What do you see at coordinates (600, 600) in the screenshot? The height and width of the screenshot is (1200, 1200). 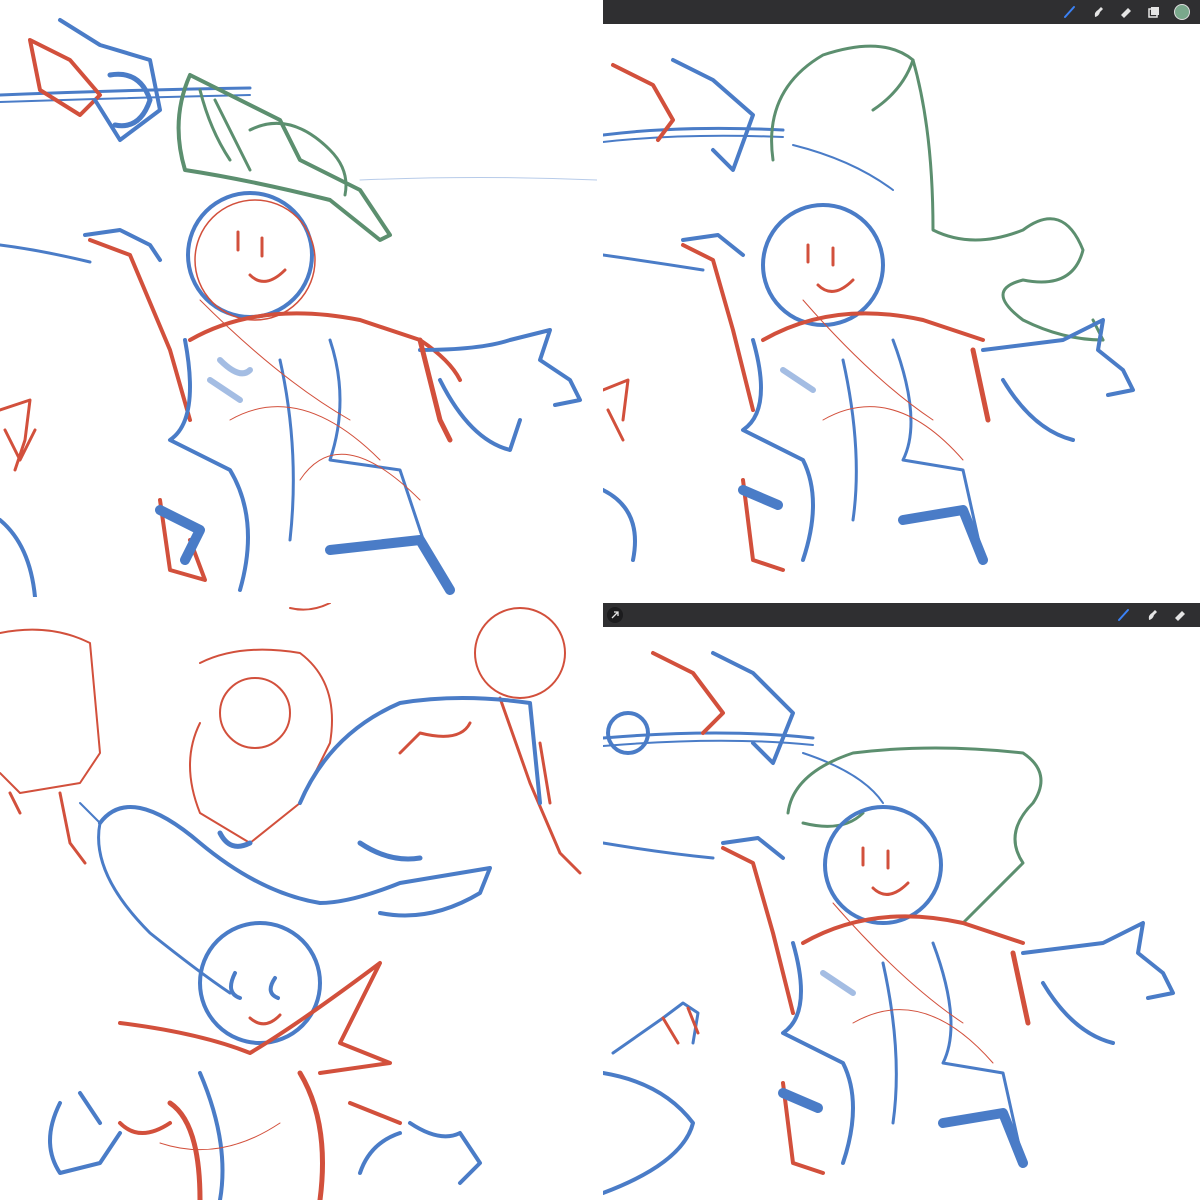 I see `panel-divider-horizontal` at bounding box center [600, 600].